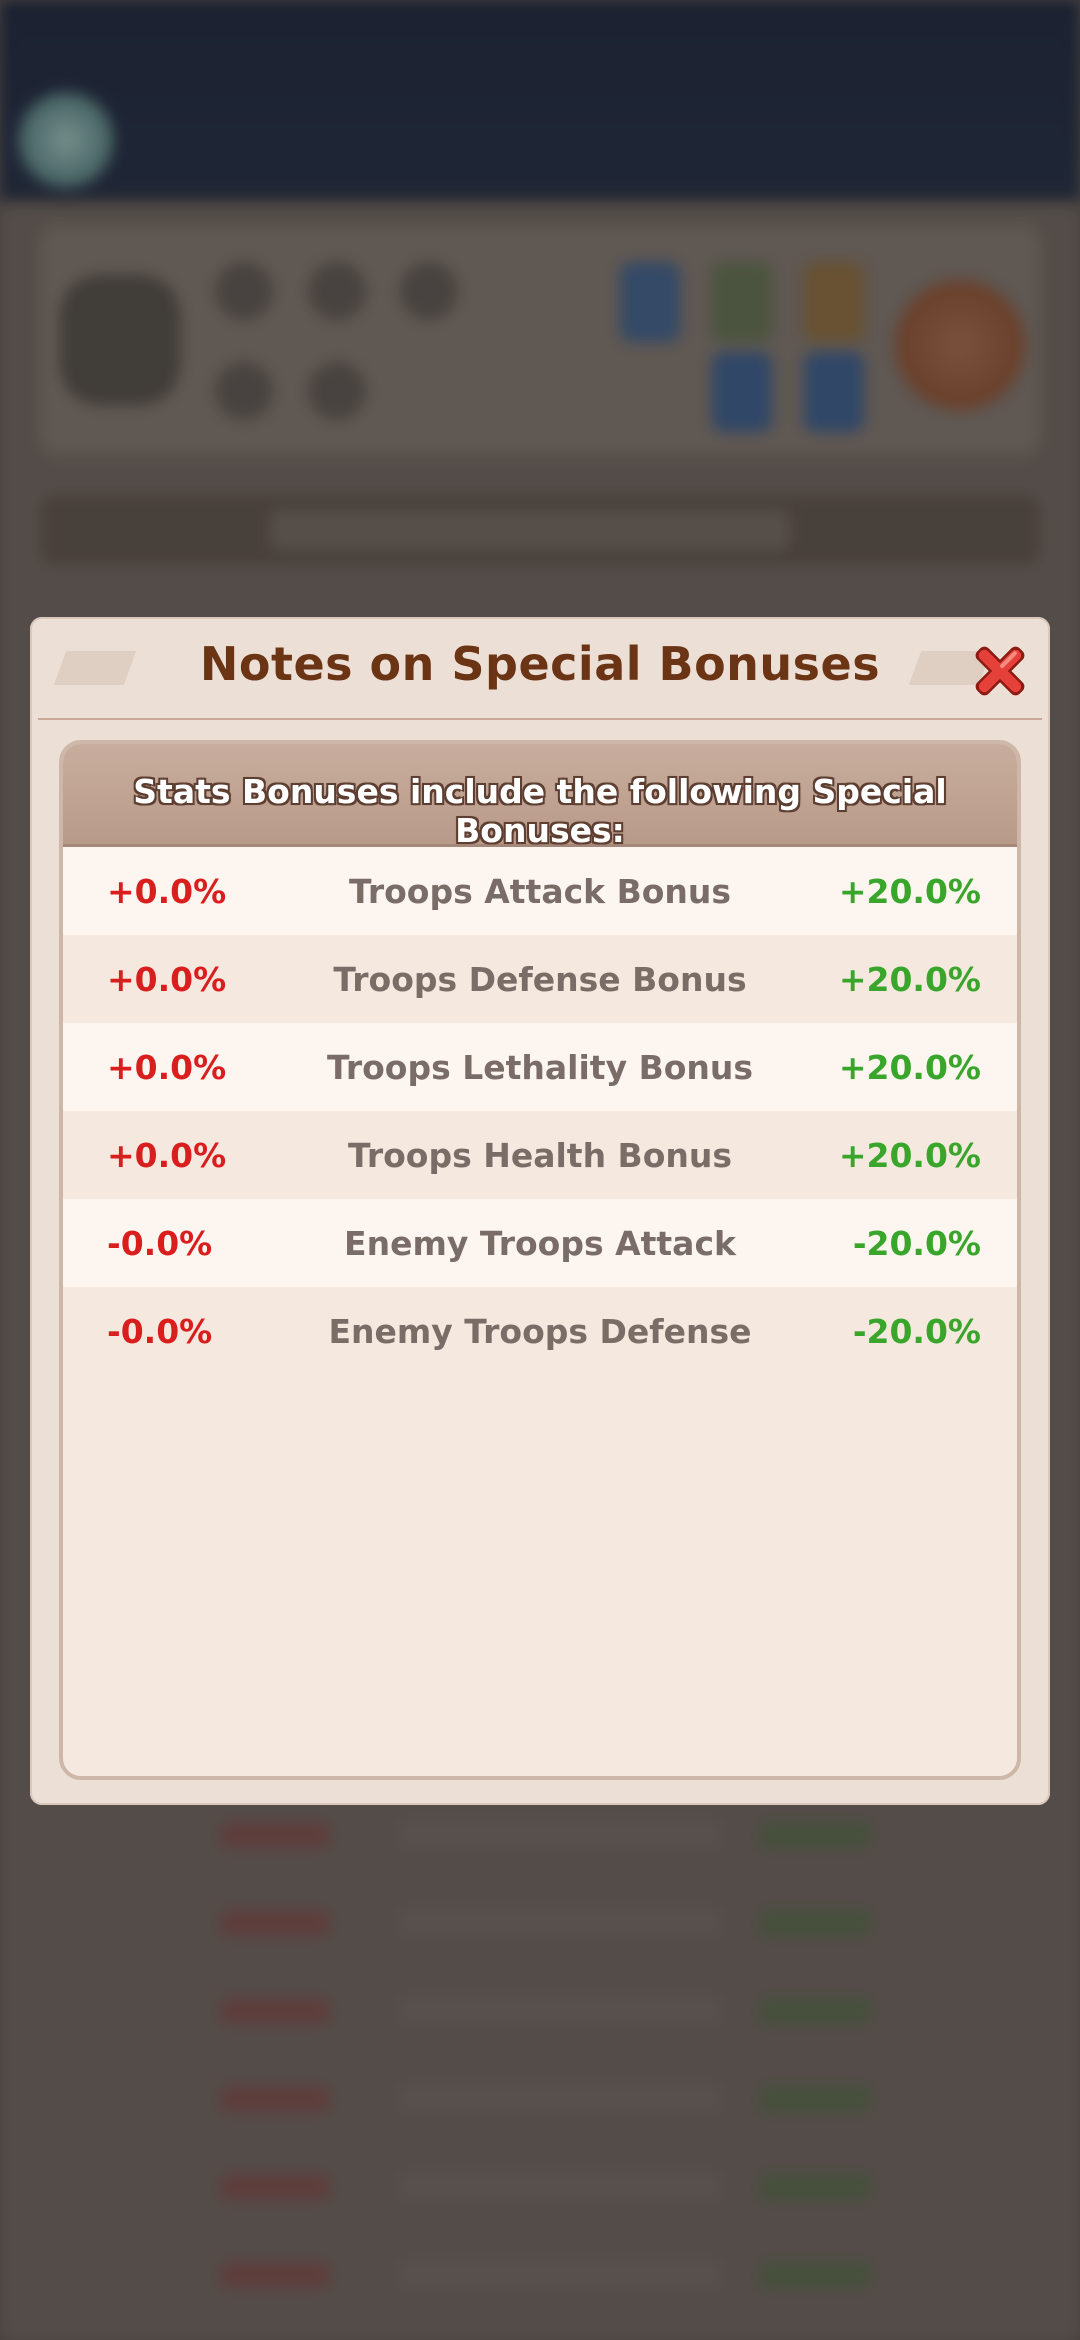  I want to click on bonus-row: +0.0% Troops Attack Bonus +20.0%, so click(540, 891).